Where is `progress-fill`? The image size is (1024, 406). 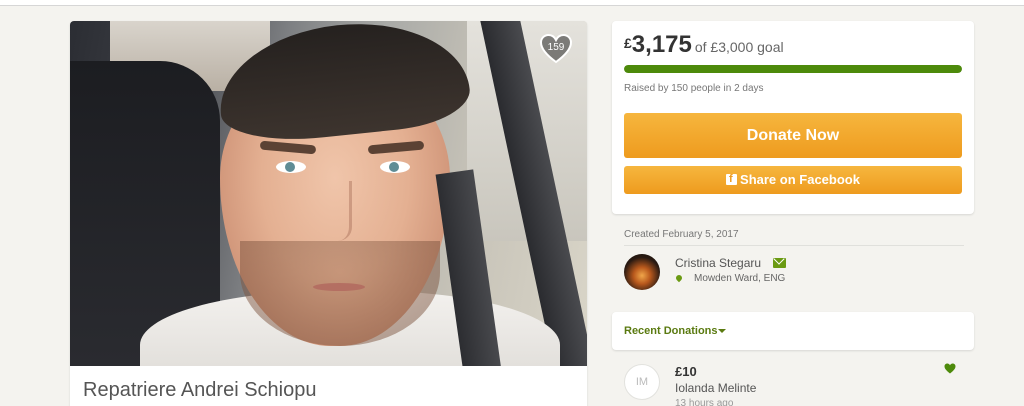 progress-fill is located at coordinates (793, 69).